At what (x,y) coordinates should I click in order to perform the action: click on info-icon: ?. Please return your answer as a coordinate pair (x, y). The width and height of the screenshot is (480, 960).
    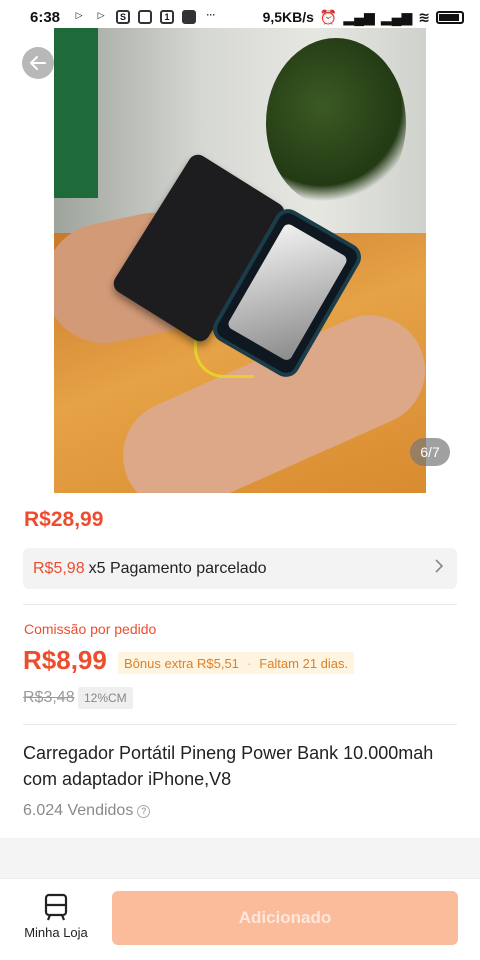
    Looking at the image, I should click on (144, 811).